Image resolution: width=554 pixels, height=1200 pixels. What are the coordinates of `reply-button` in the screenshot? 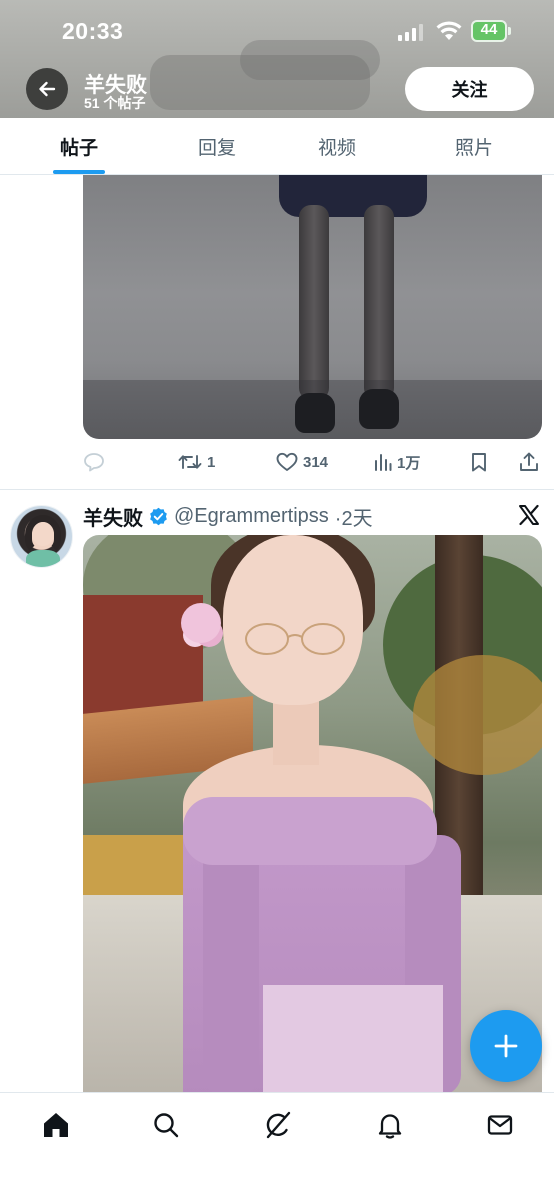 It's located at (96, 462).